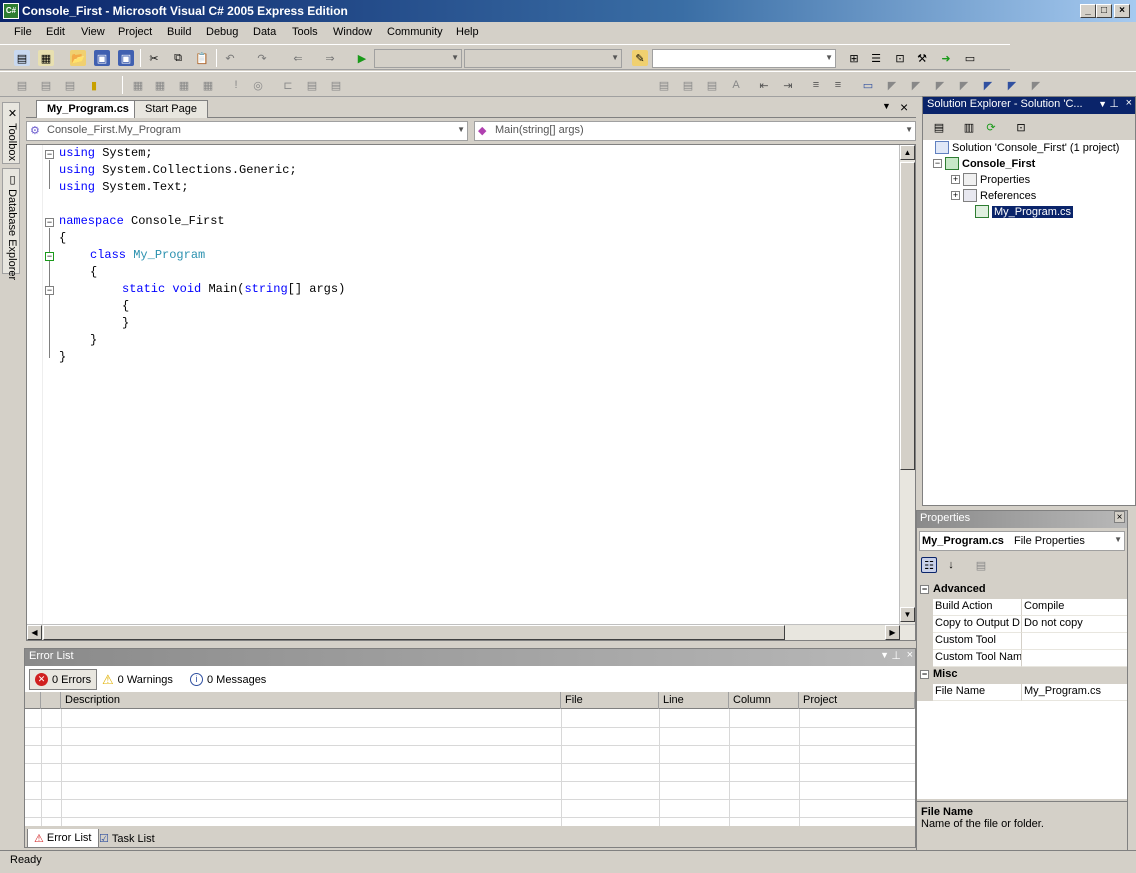 The image size is (1136, 873). Describe the element at coordinates (362, 58) in the screenshot. I see `start-debugging-icon: ▶` at that location.